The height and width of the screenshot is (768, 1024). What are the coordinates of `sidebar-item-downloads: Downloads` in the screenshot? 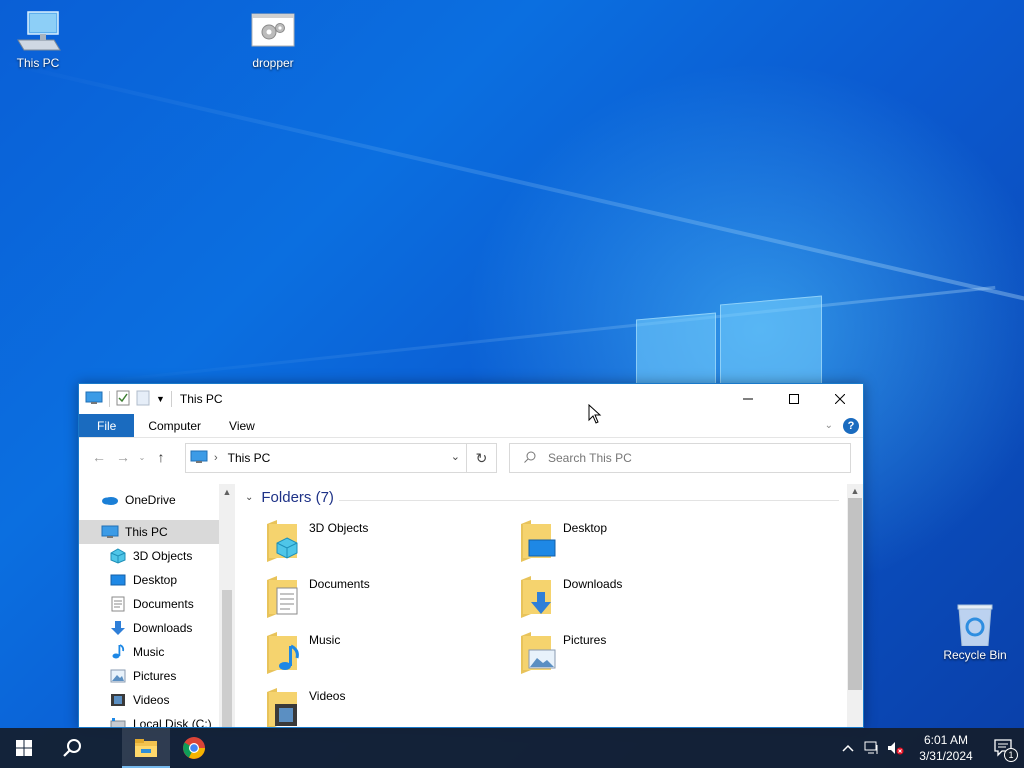 It's located at (149, 628).